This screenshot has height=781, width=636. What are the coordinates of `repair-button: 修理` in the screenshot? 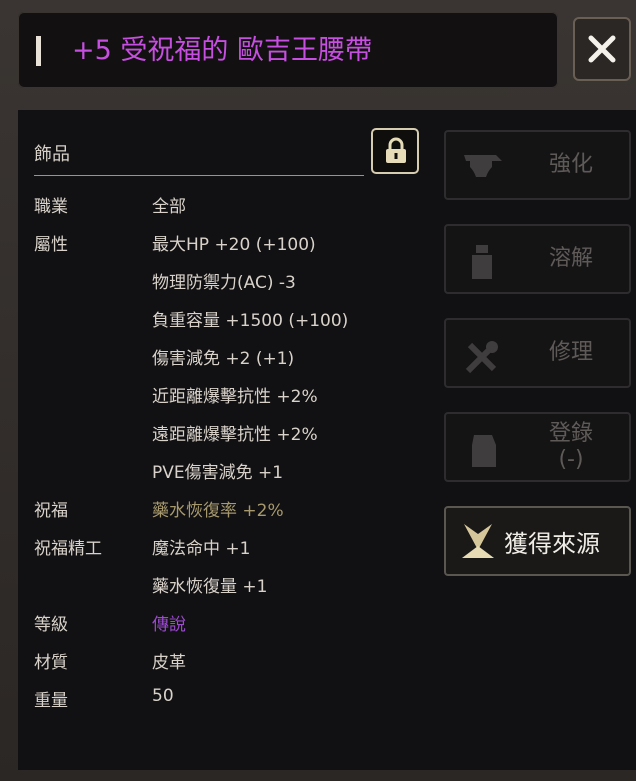 It's located at (537, 353).